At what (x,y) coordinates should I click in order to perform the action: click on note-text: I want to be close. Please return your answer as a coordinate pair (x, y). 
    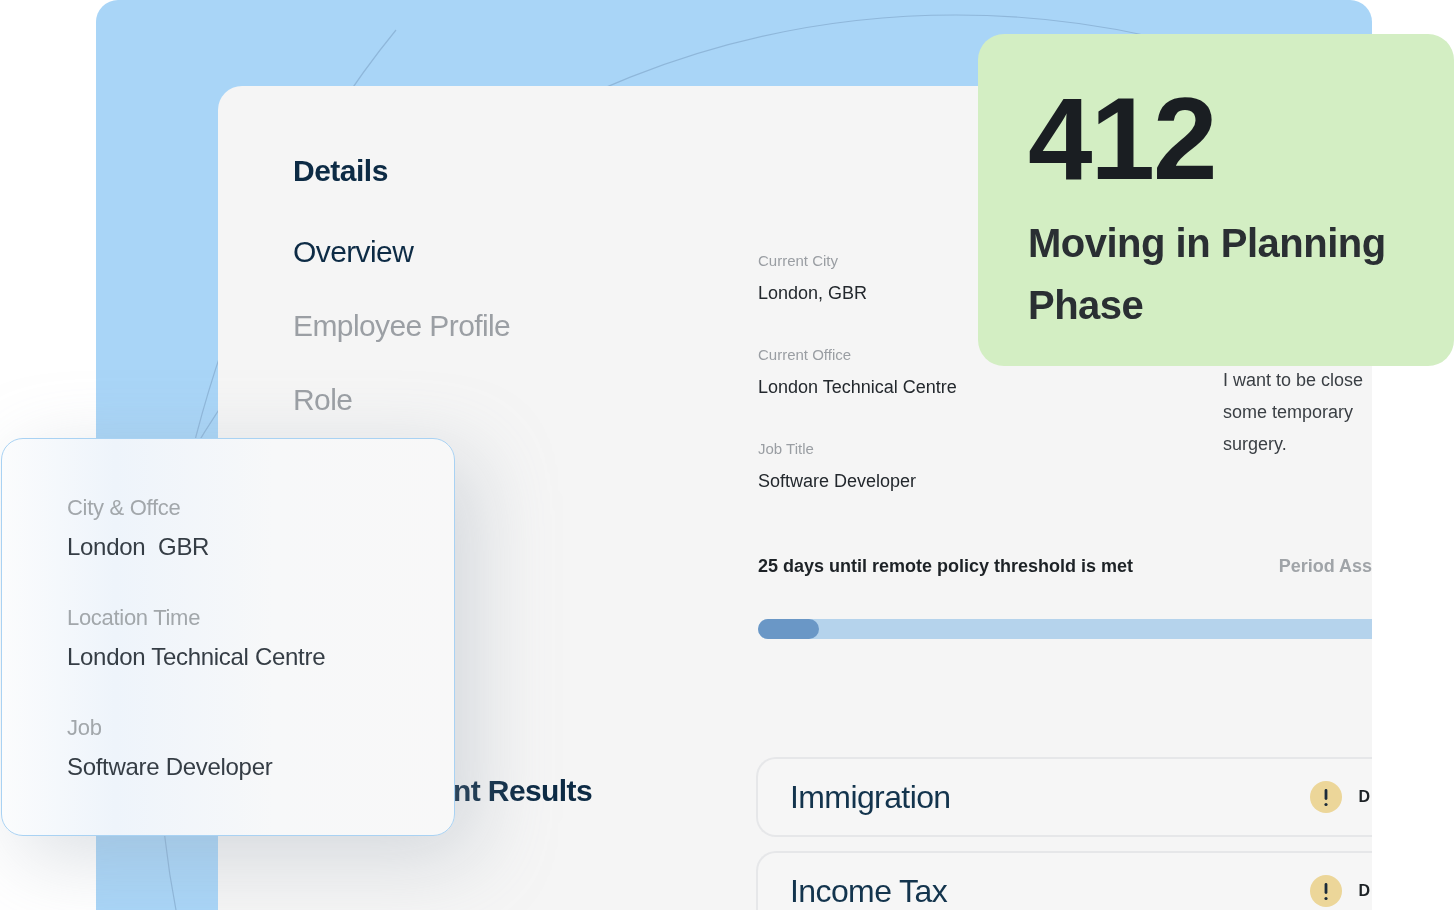
    Looking at the image, I should click on (1293, 380).